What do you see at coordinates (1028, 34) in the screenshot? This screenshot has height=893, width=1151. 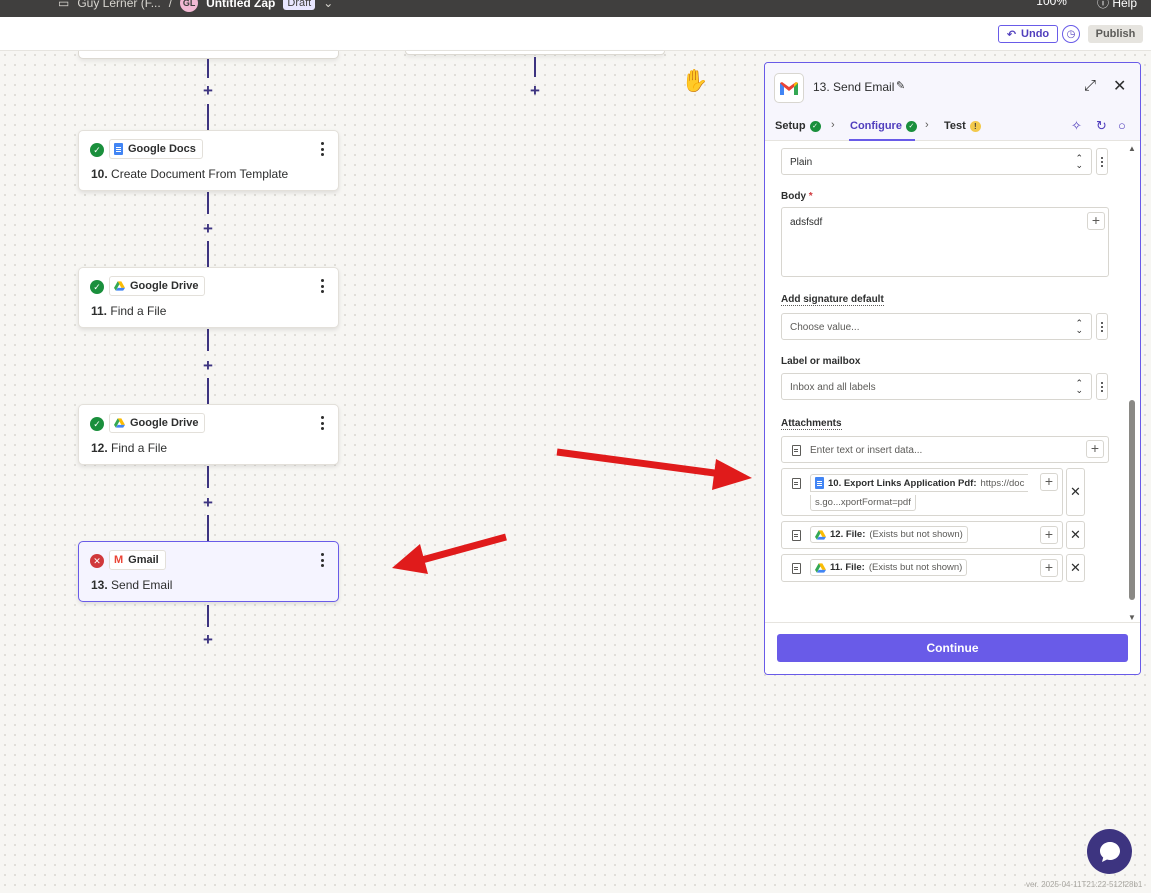 I see `undo-button: ↶ Undo` at bounding box center [1028, 34].